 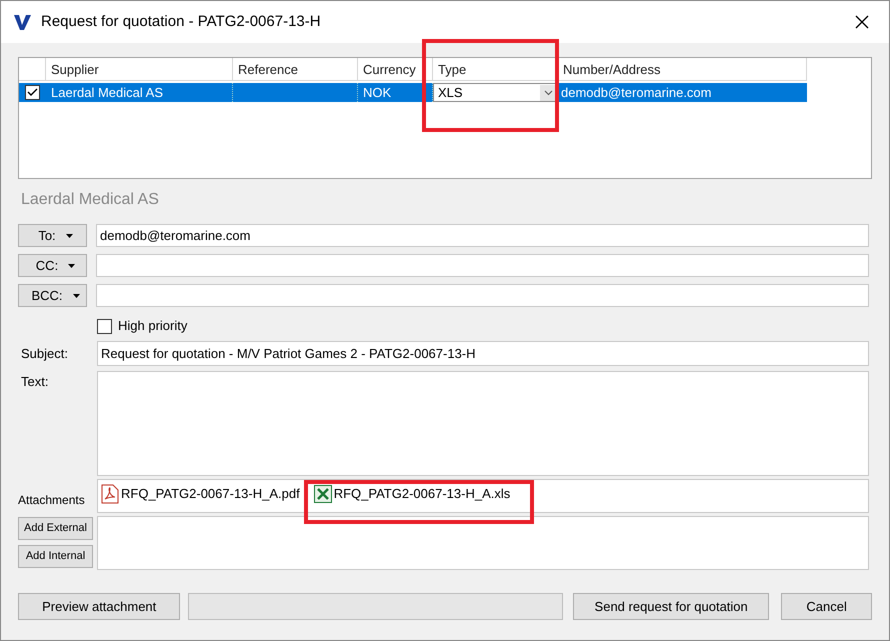 I want to click on check-icon, so click(x=32, y=92).